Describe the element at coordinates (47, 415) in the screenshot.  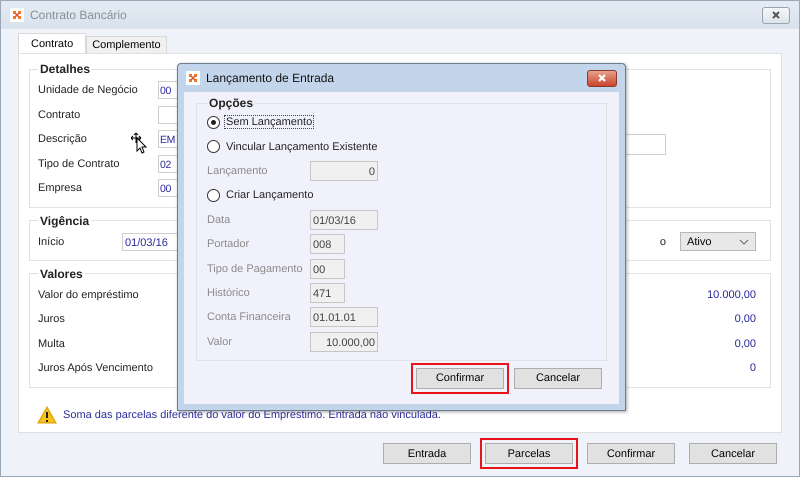
I see `warning-icon` at that location.